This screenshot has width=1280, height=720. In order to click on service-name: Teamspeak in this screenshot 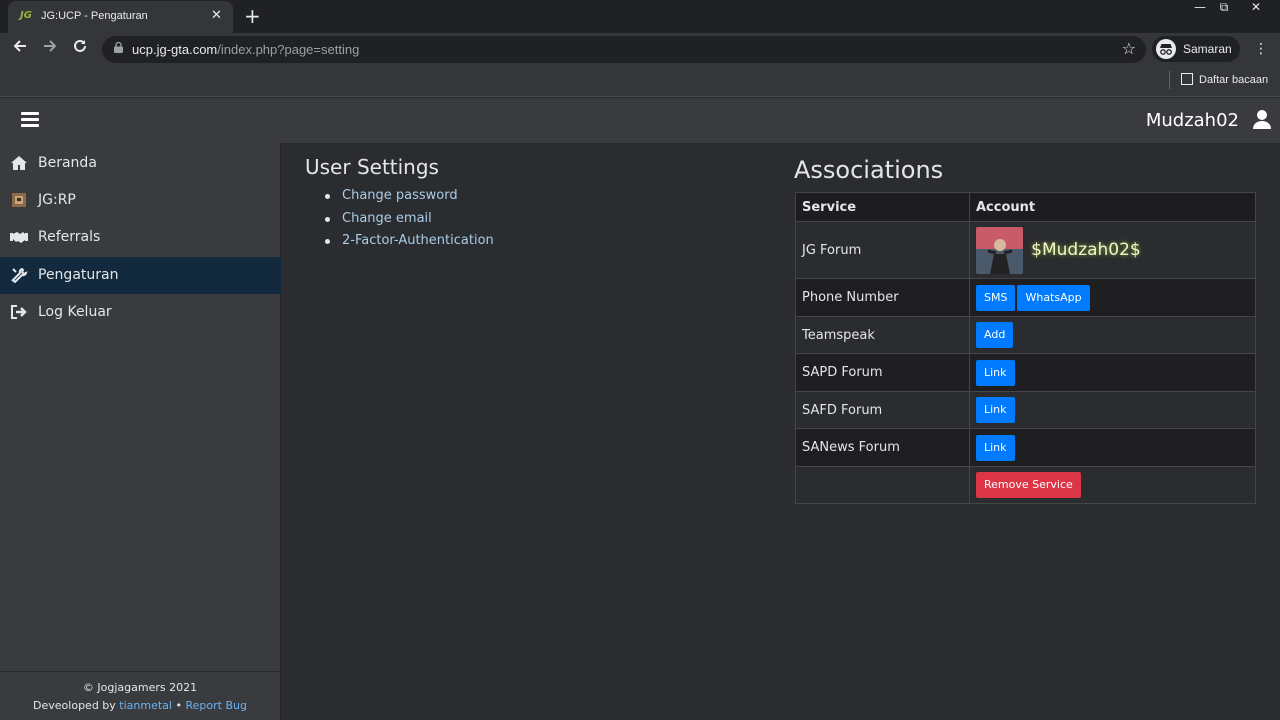, I will do `click(882, 335)`.